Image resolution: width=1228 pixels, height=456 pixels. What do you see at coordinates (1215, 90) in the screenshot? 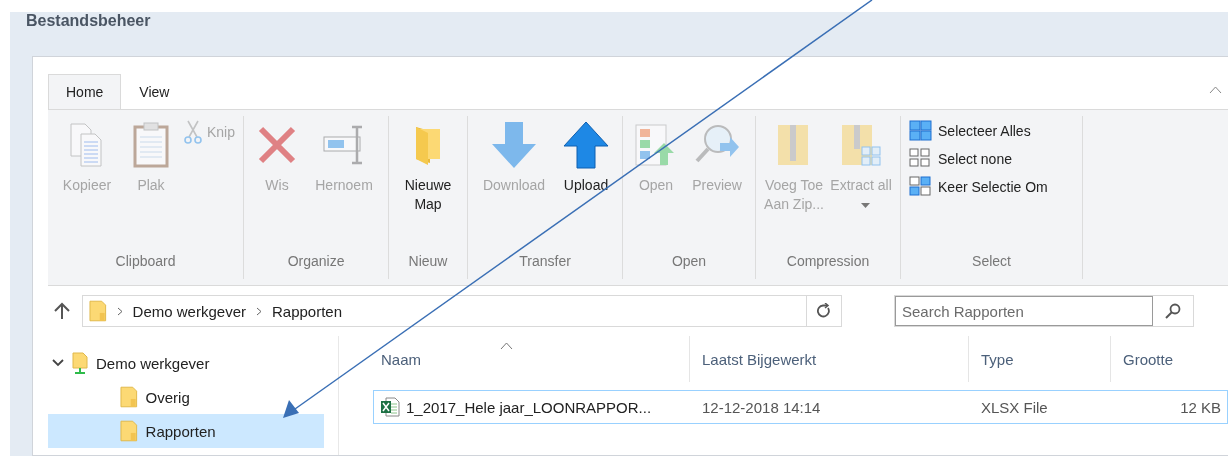
I see `collapse-icon` at bounding box center [1215, 90].